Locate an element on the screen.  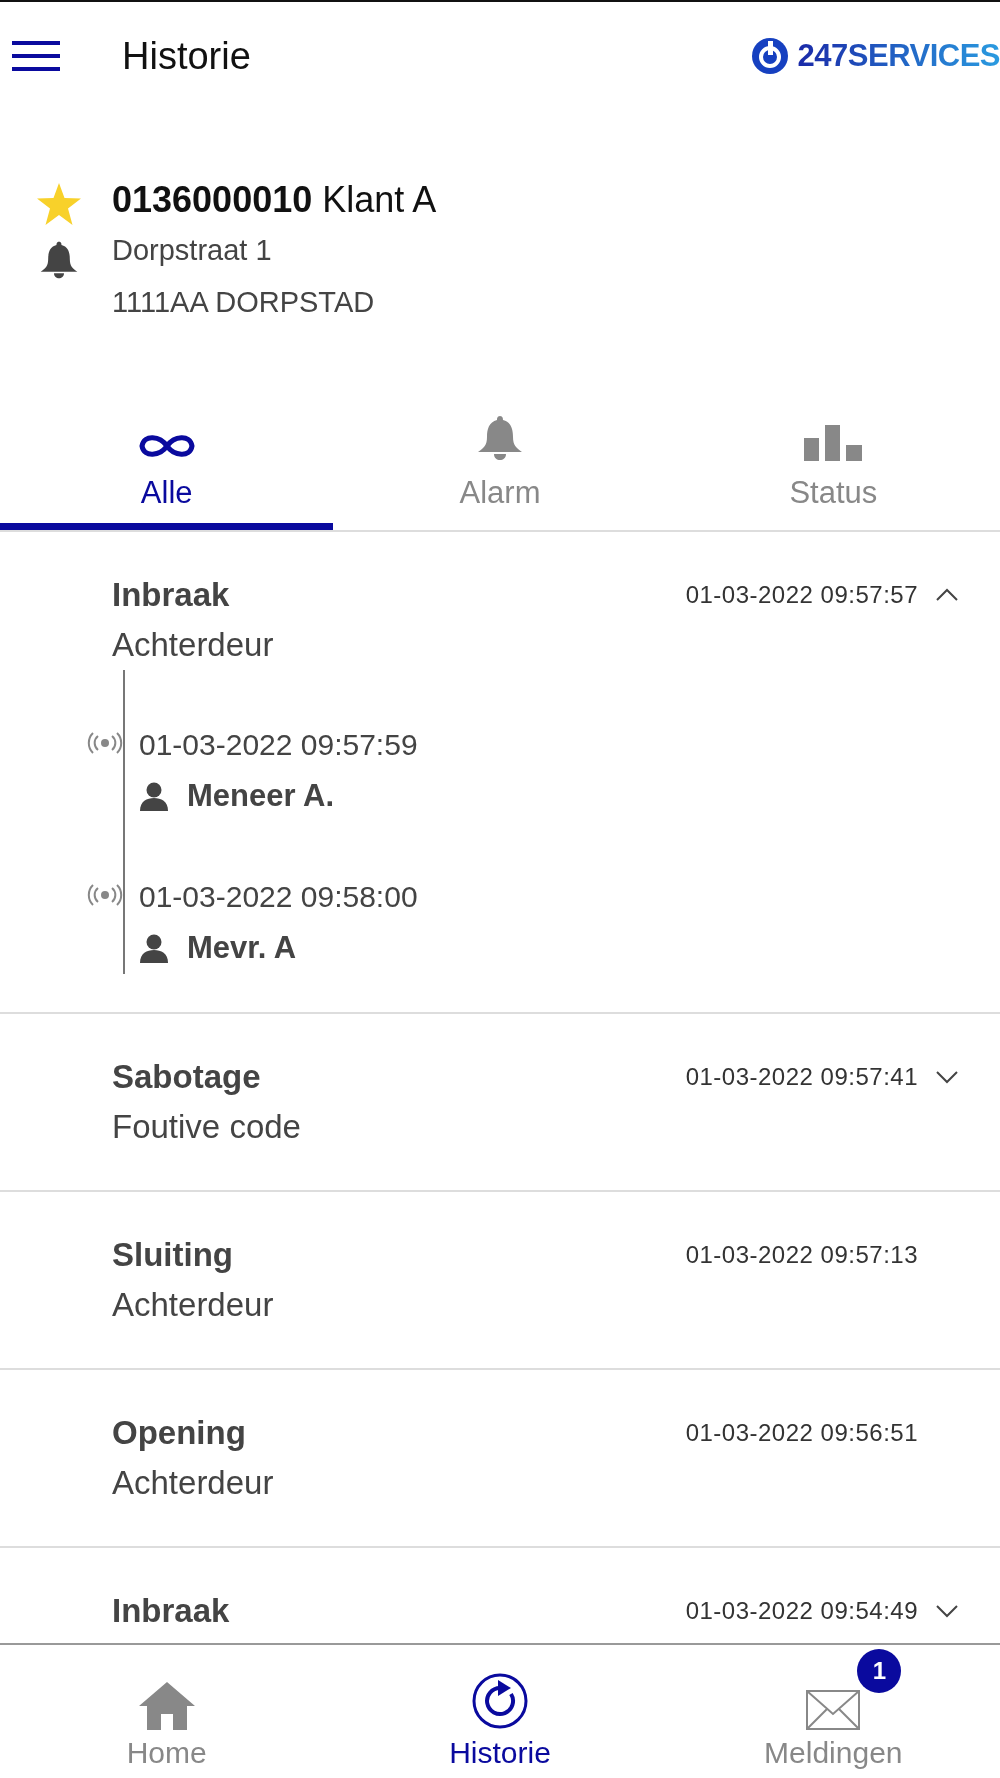
bar-chart-icon is located at coordinates (833, 443).